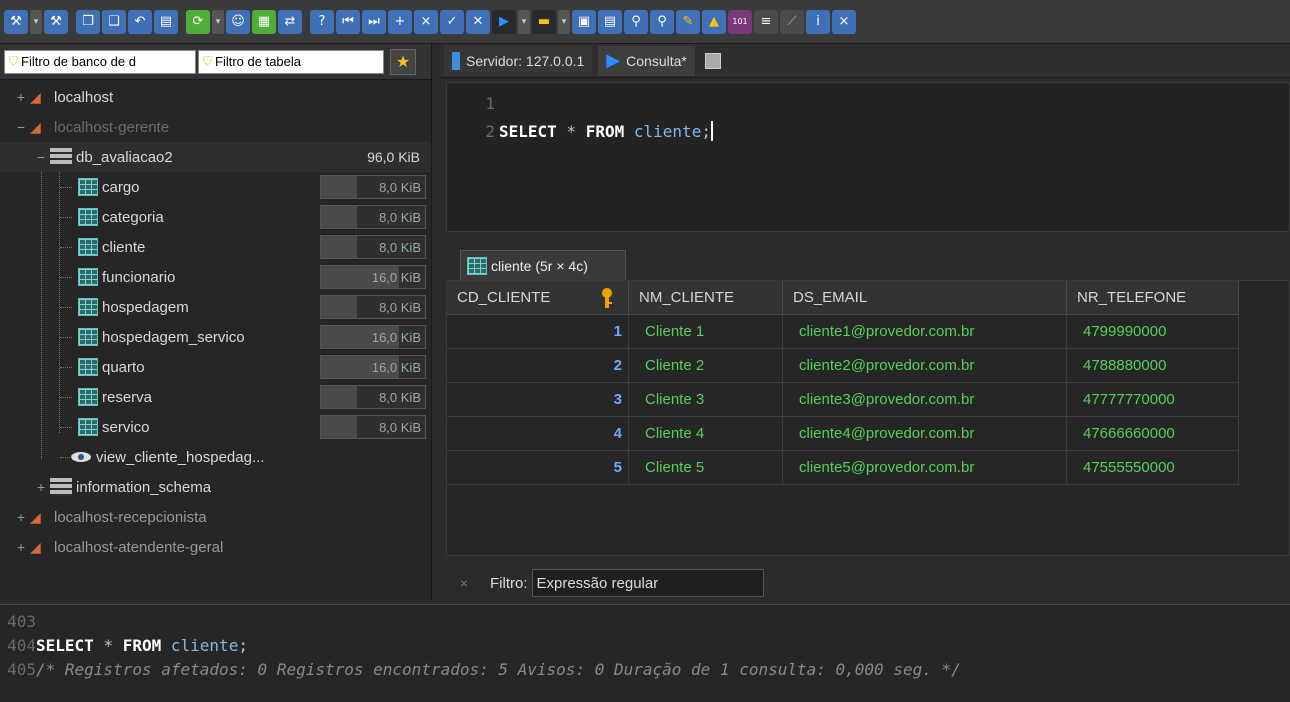 The height and width of the screenshot is (702, 1290). Describe the element at coordinates (403, 61) in the screenshot. I see `favorites-star-icon: ★` at that location.